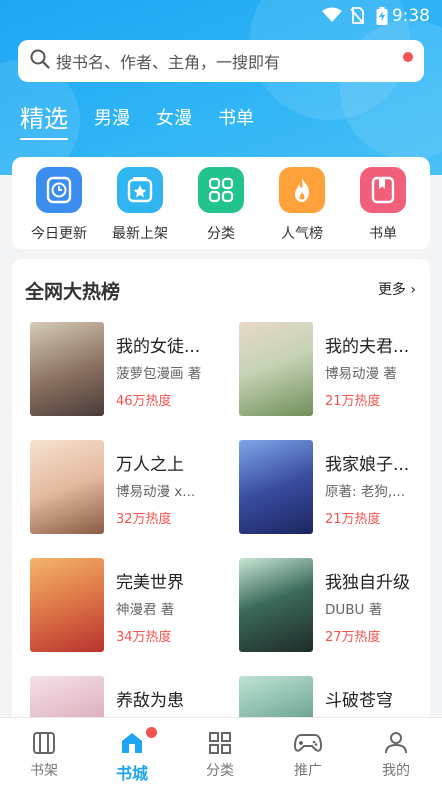 Image resolution: width=442 pixels, height=786 pixels. I want to click on book-author: 博易动漫 著, so click(361, 374).